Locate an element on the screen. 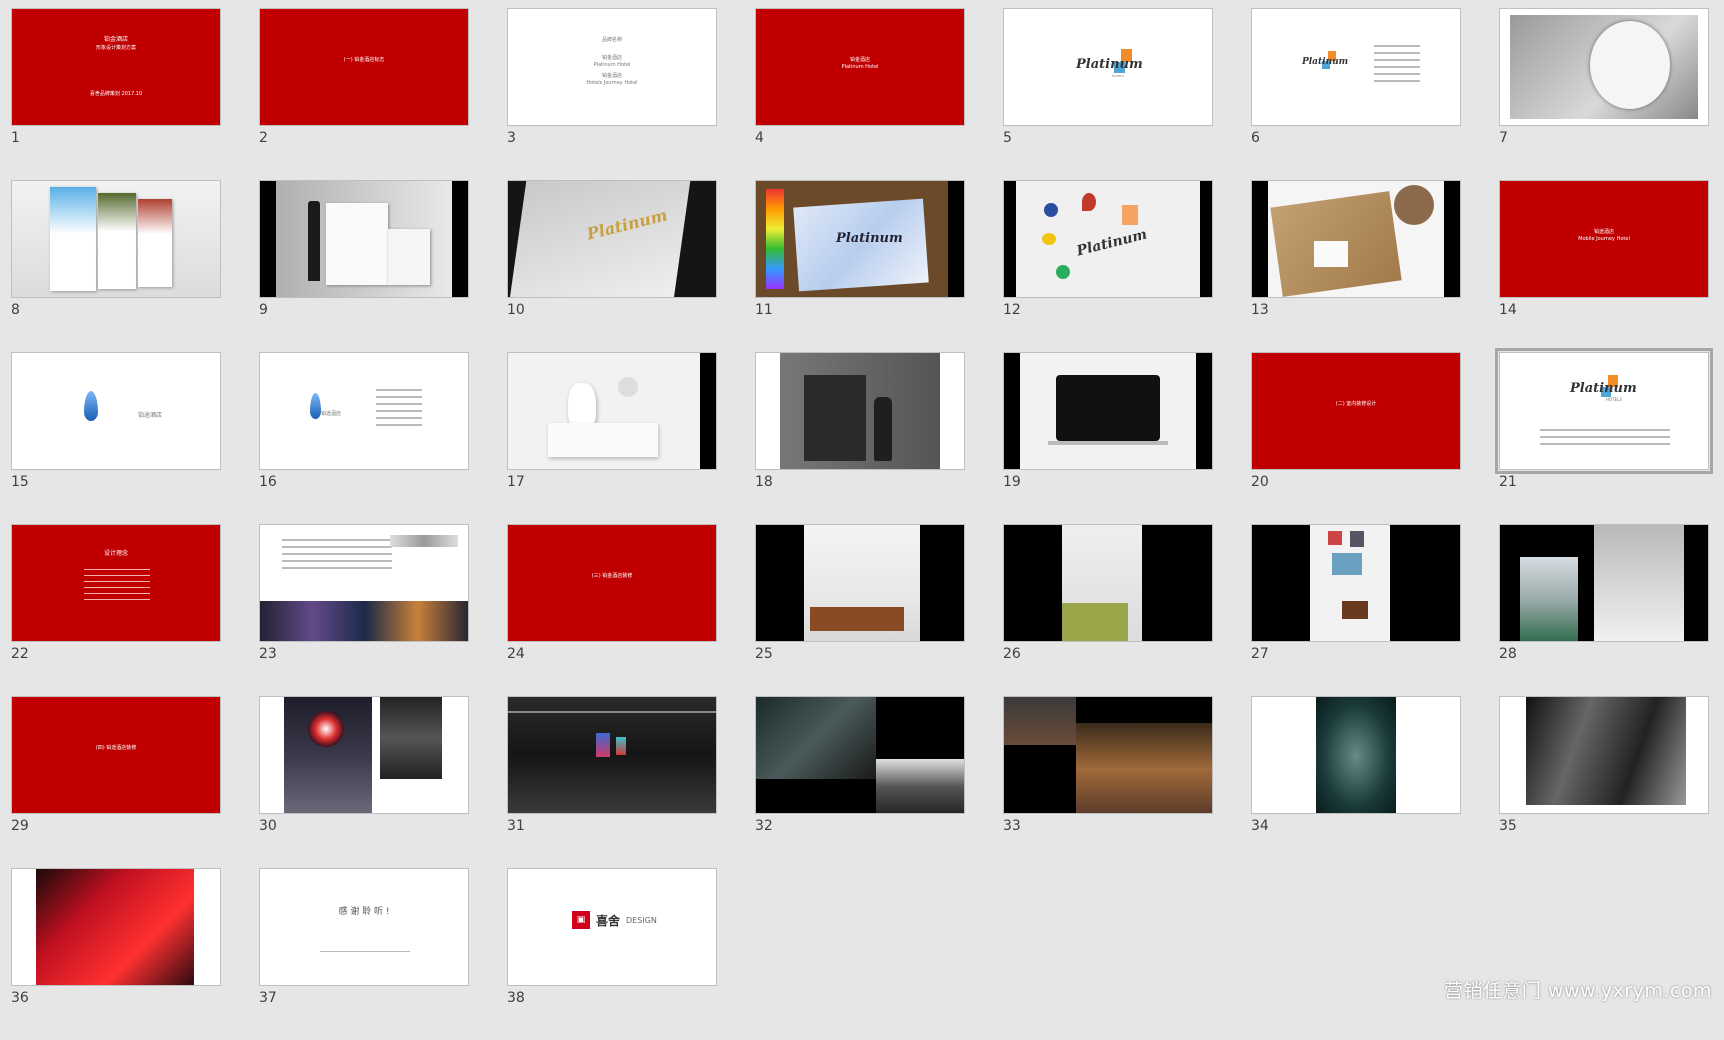 The image size is (1724, 1040). slide-number: 28 is located at coordinates (1508, 654).